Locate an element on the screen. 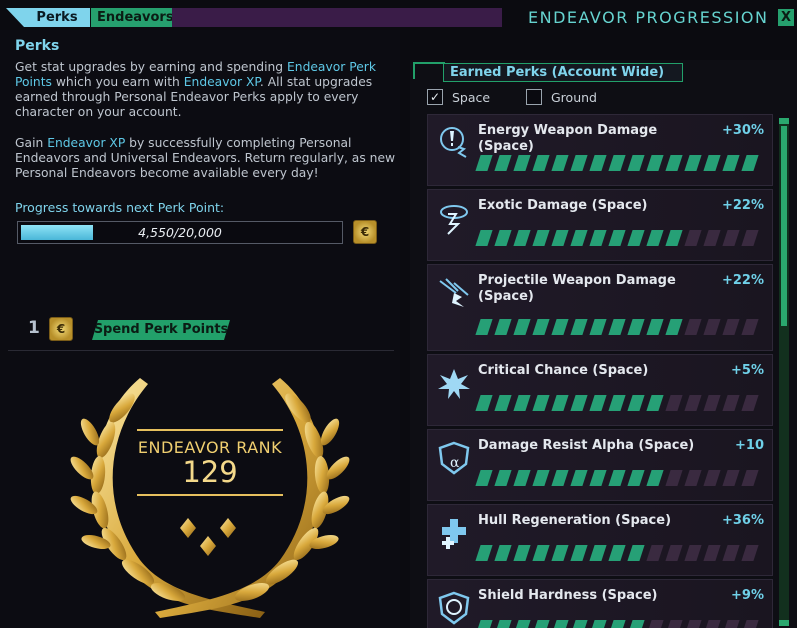 The height and width of the screenshot is (628, 797). desc-text: Gain is located at coordinates (31, 143).